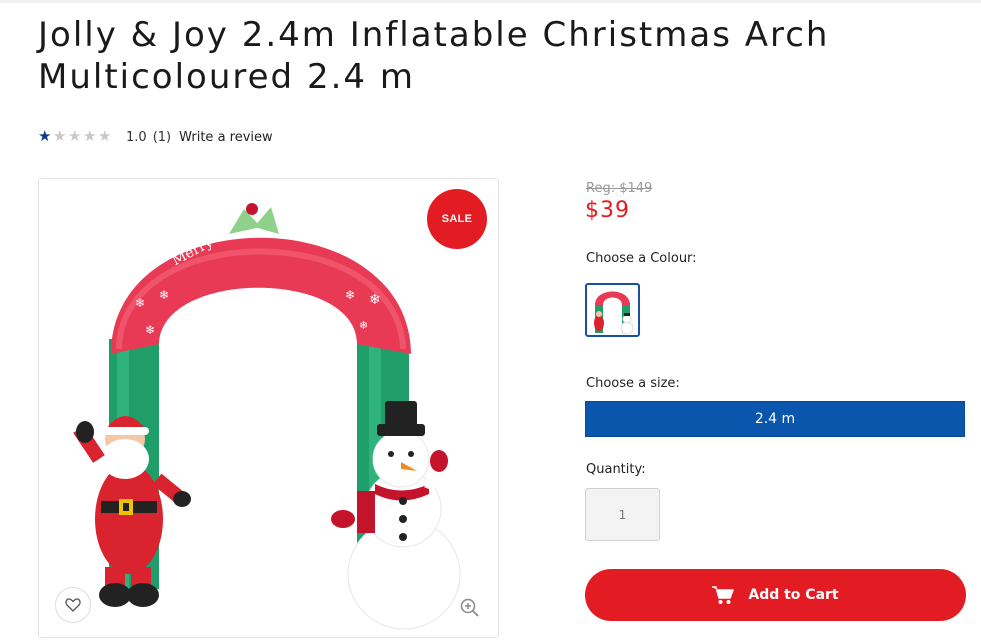 This screenshot has height=640, width=981. I want to click on colour-swatch, so click(612, 310).